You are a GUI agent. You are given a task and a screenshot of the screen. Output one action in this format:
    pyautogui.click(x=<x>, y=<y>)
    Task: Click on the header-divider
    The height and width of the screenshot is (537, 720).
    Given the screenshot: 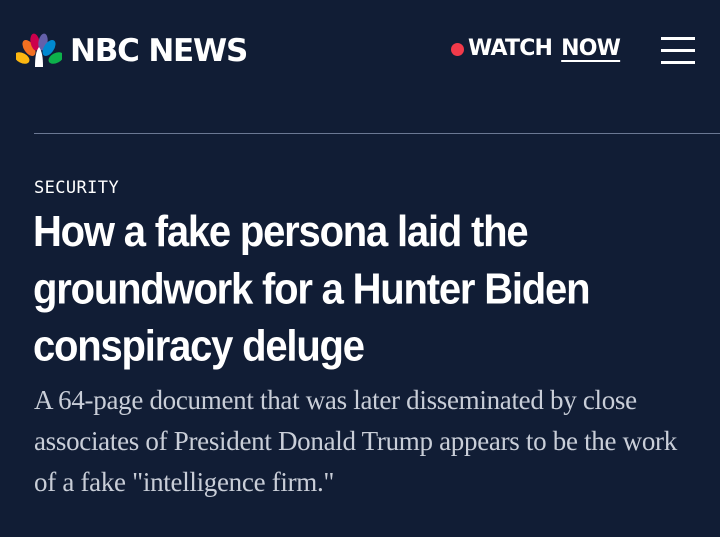 What is the action you would take?
    pyautogui.click(x=377, y=133)
    